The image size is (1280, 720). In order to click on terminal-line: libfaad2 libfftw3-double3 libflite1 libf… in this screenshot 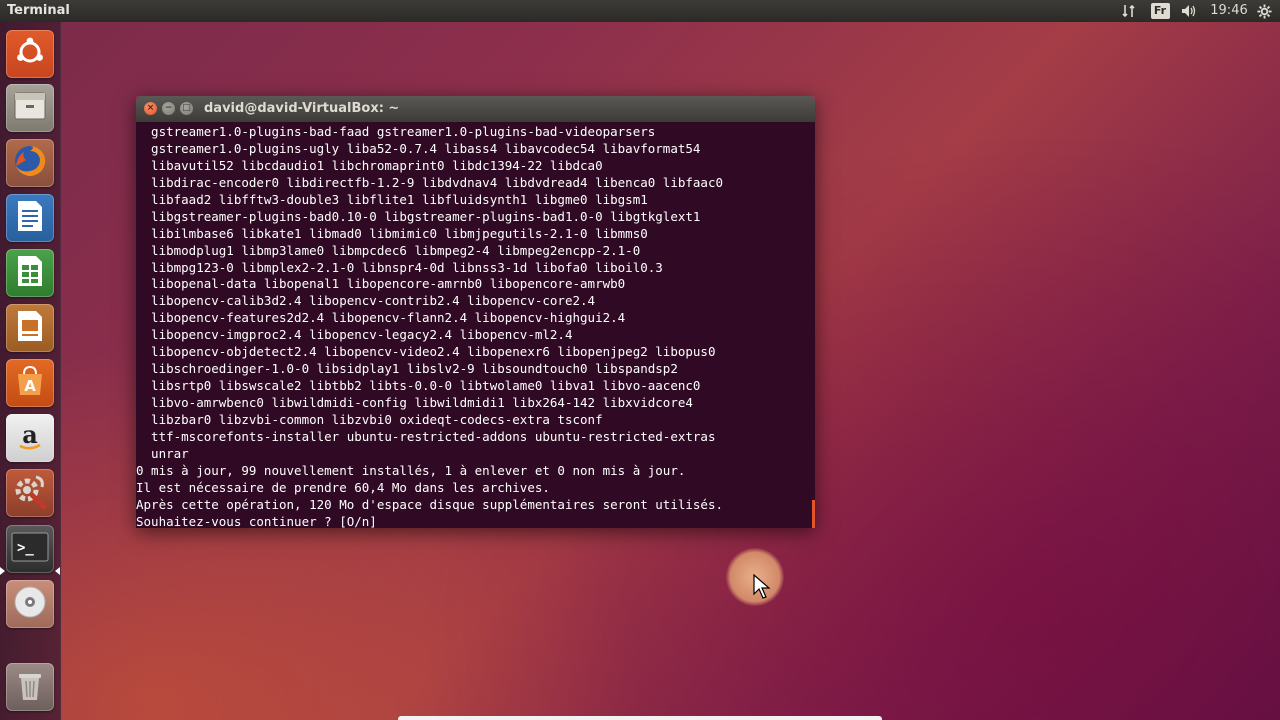, I will do `click(392, 199)`.